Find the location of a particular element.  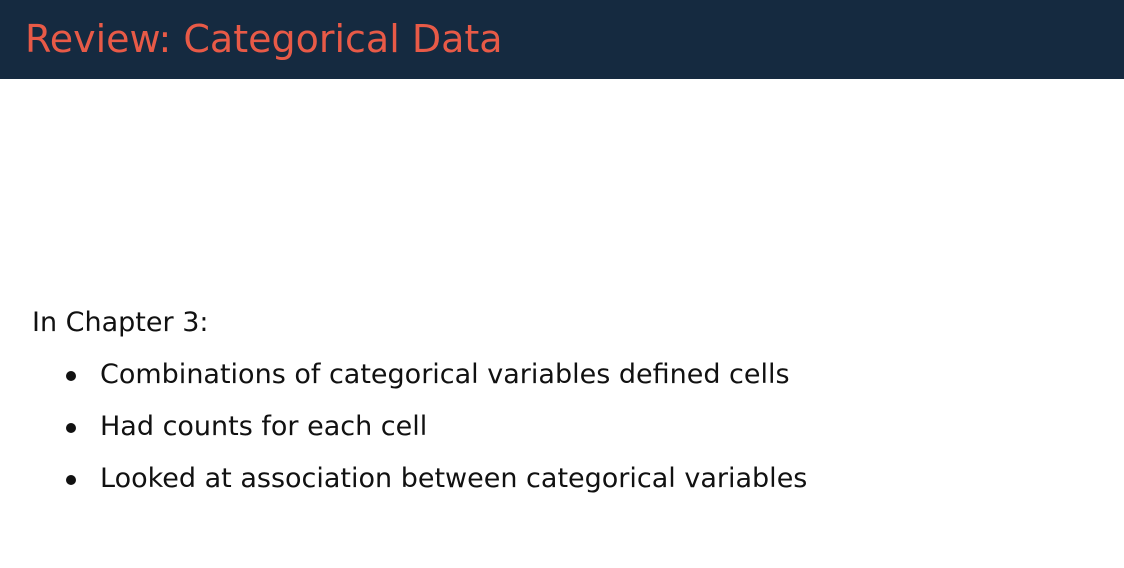

bullet-text: Had counts for each cell is located at coordinates (264, 426).